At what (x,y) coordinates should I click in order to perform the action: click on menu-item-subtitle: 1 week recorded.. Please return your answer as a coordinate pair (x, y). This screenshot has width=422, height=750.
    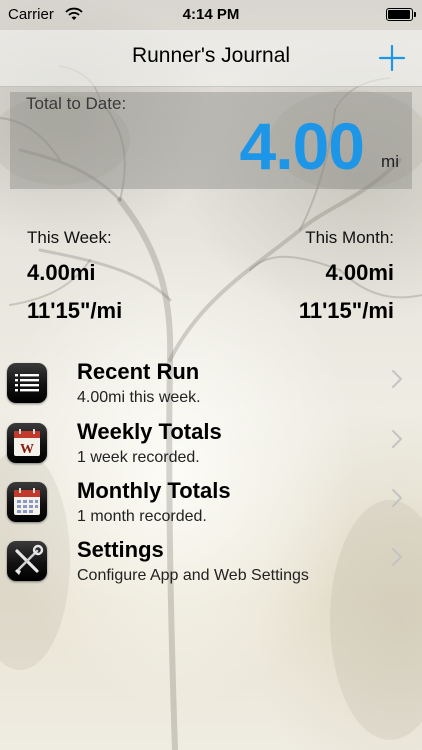
    Looking at the image, I should click on (138, 457).